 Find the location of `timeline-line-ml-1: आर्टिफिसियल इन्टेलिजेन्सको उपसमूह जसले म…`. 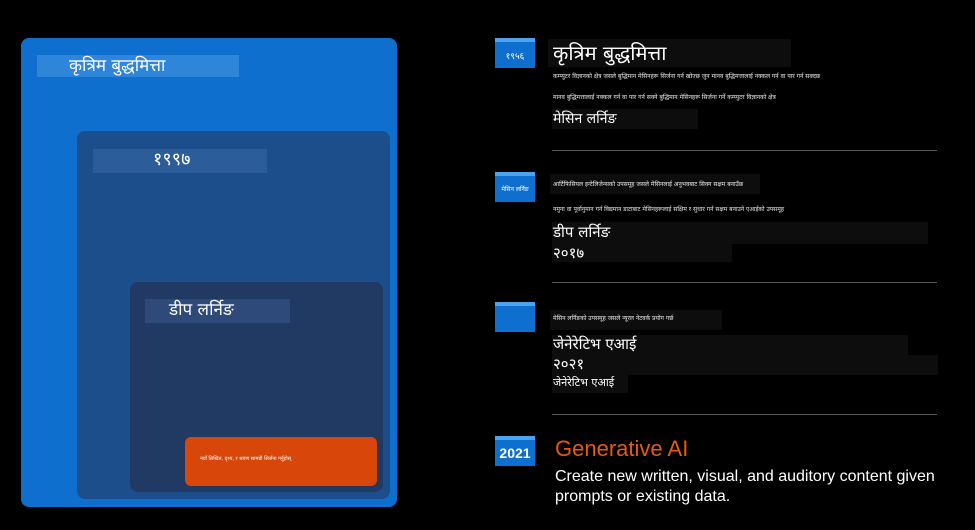

timeline-line-ml-1: आर्टिफिसियल इन्टेलिजेन्सको उपसमूह जसले म… is located at coordinates (648, 184).